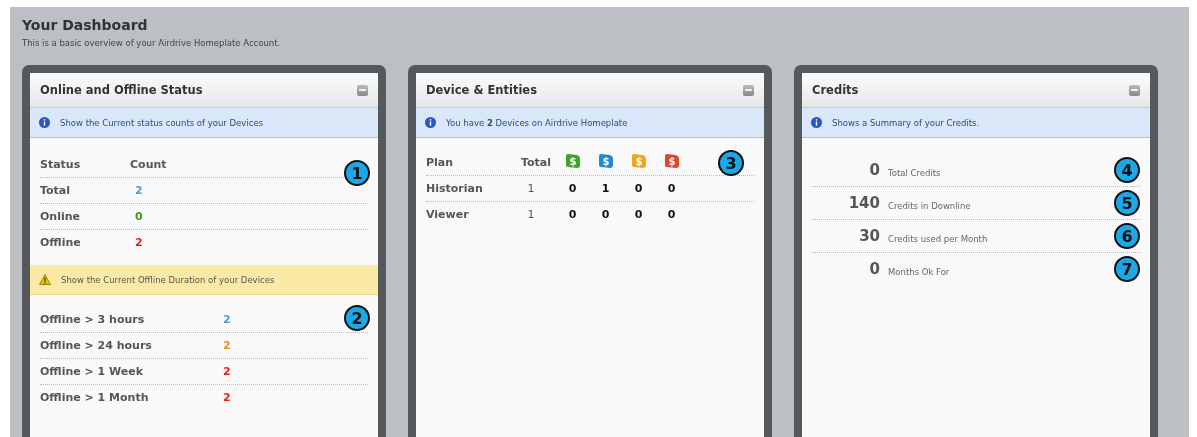 The height and width of the screenshot is (437, 1197). What do you see at coordinates (149, 164) in the screenshot?
I see `column-header: Count` at bounding box center [149, 164].